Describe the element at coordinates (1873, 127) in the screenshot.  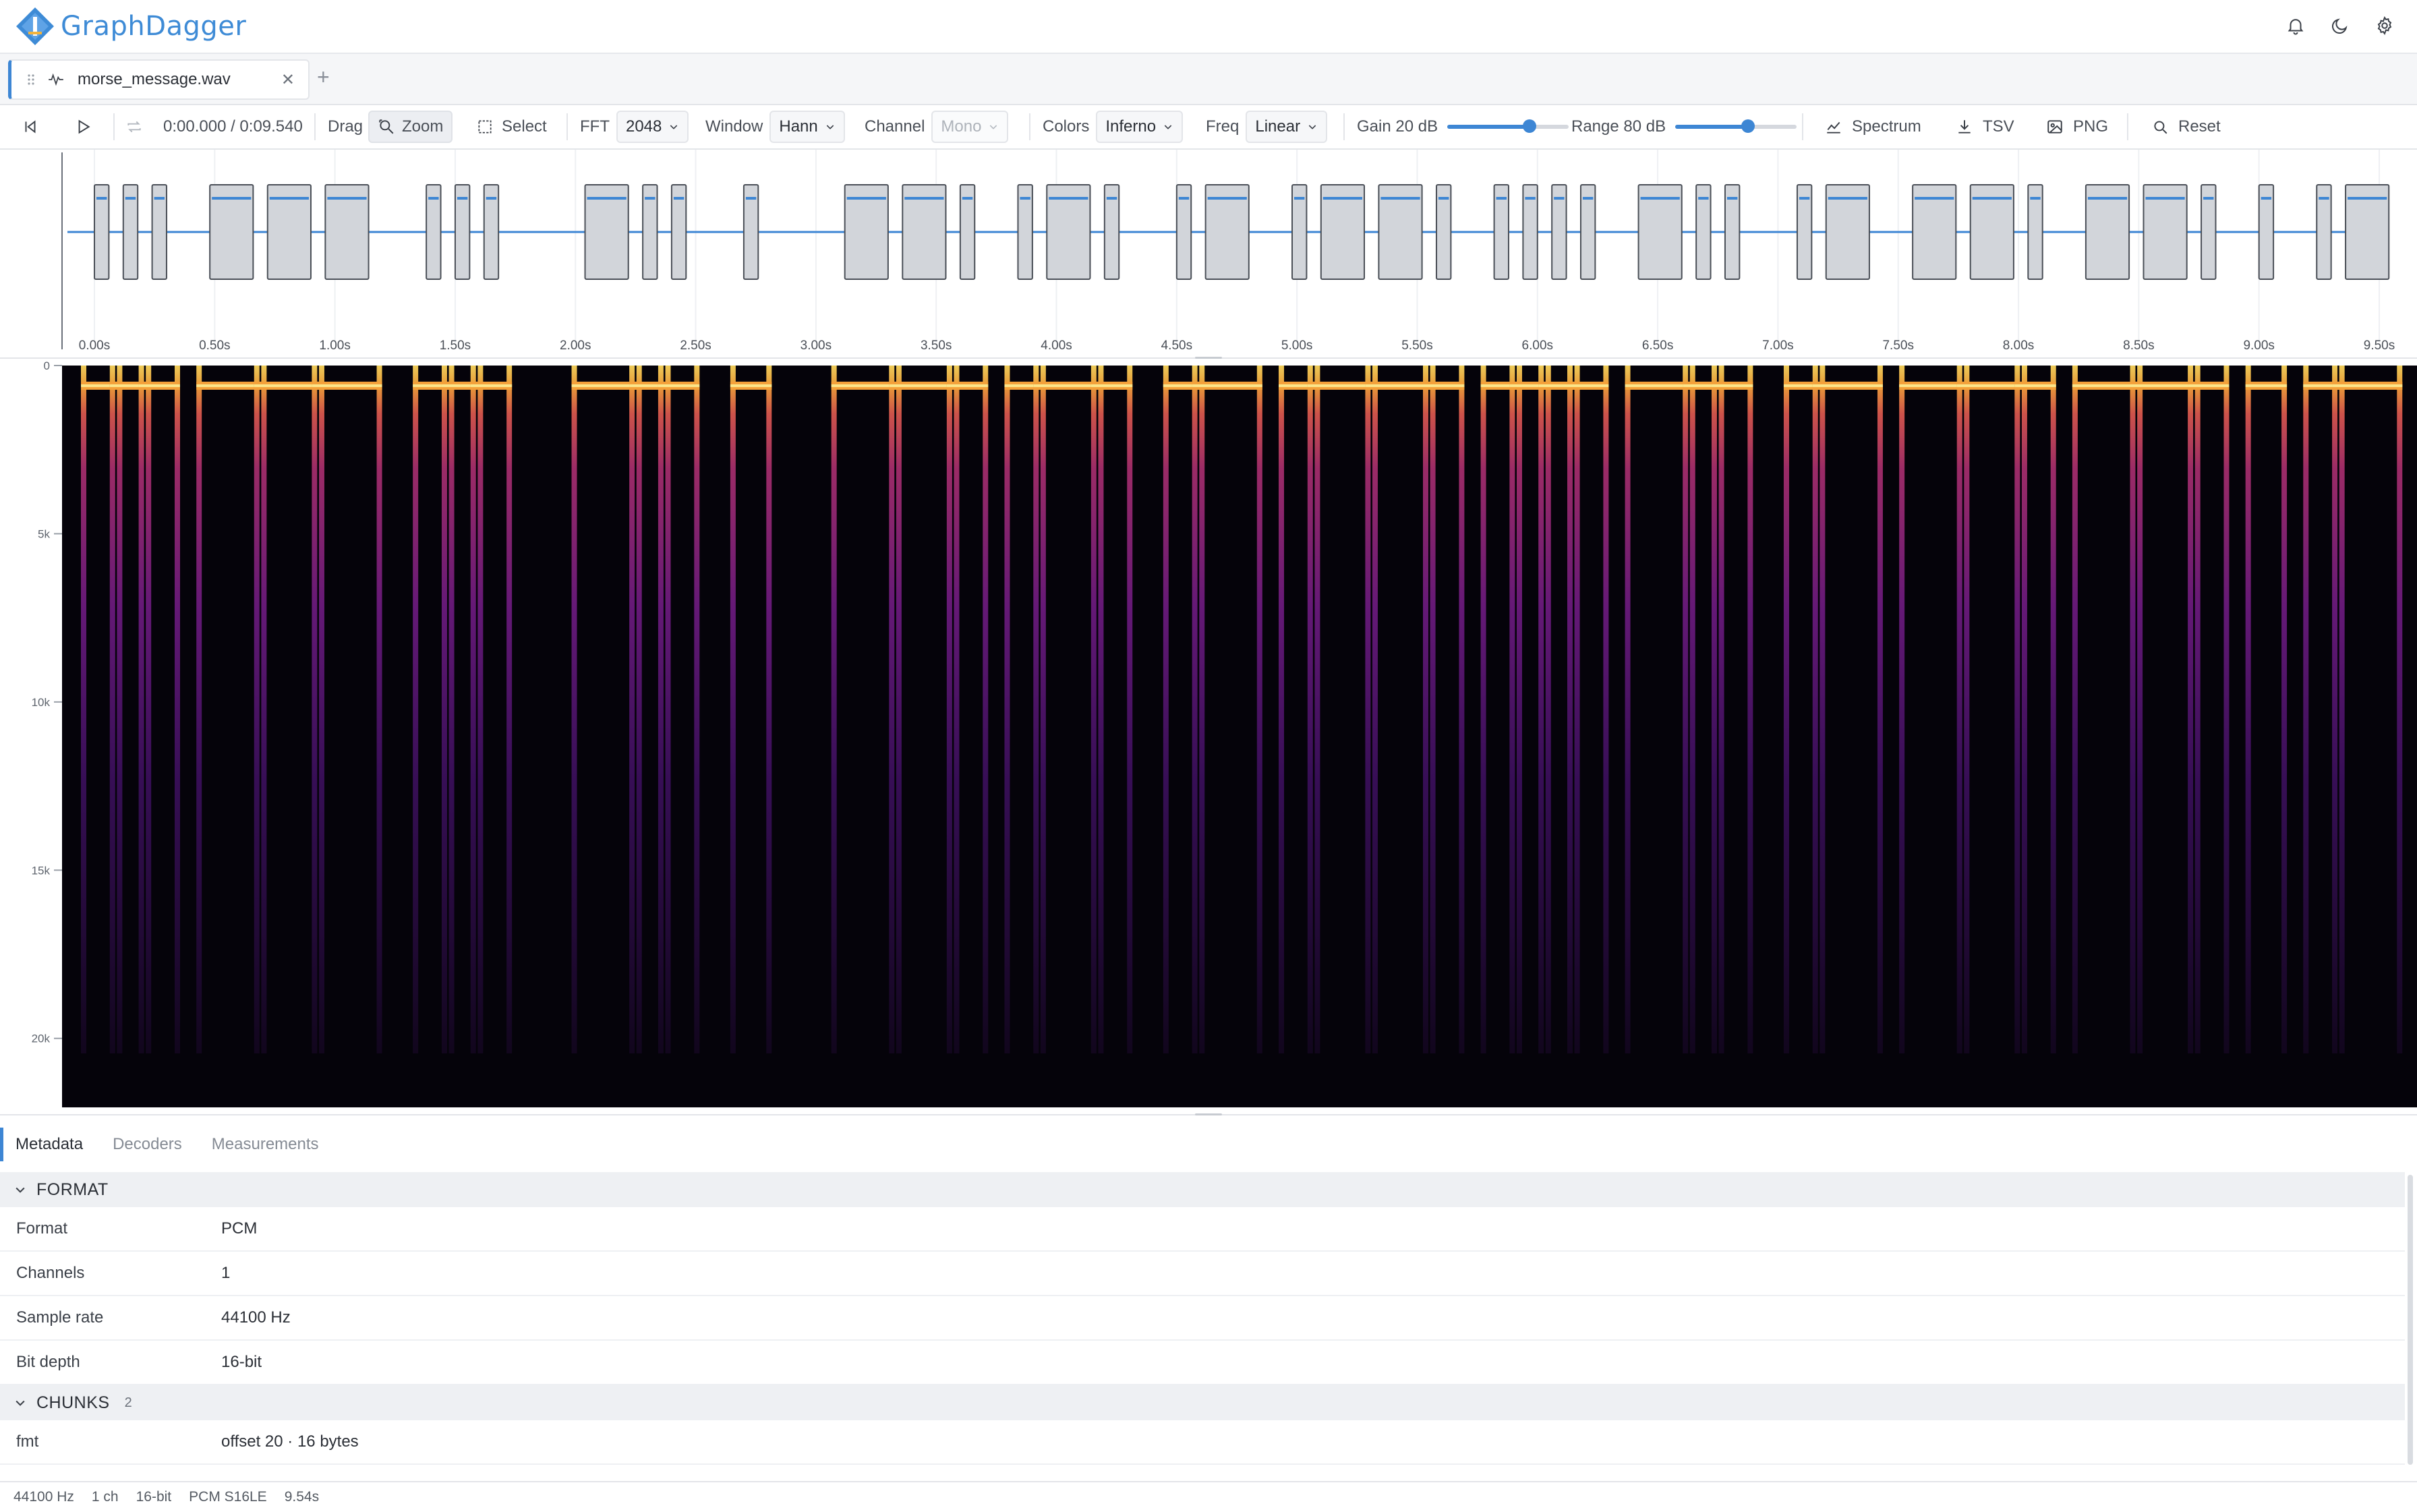
I see `spectrum-button: Spectrum` at that location.